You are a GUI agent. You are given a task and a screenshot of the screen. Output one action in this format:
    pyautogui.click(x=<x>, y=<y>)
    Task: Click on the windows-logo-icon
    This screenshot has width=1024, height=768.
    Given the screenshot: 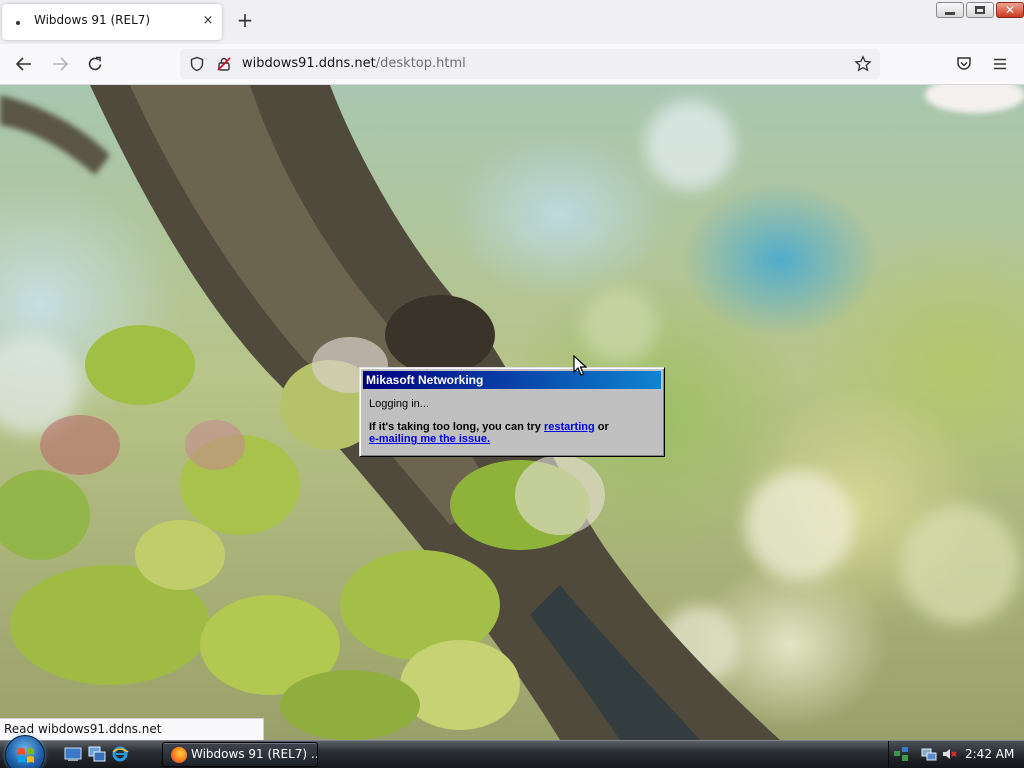 What is the action you would take?
    pyautogui.click(x=26, y=755)
    